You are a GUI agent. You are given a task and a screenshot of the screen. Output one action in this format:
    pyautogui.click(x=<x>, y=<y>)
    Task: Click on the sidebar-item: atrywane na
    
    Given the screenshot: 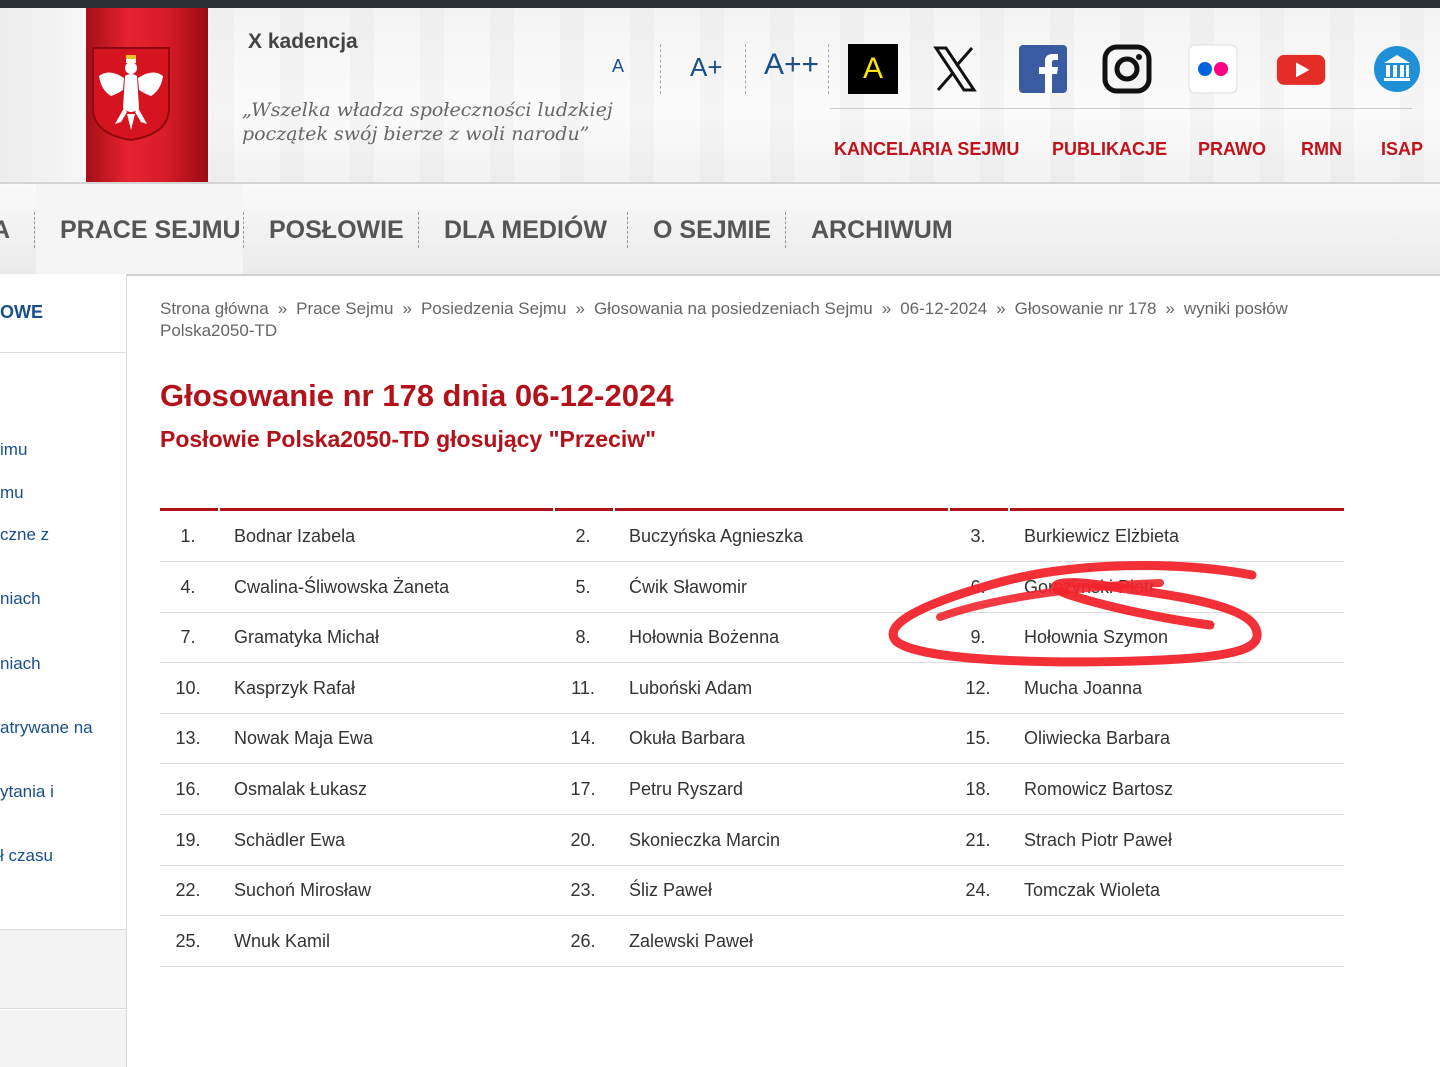 What is the action you would take?
    pyautogui.click(x=46, y=728)
    